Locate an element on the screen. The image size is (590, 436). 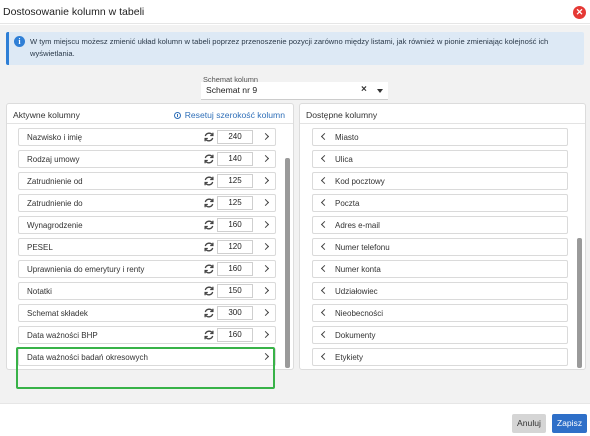
reset-icon is located at coordinates (177, 115).